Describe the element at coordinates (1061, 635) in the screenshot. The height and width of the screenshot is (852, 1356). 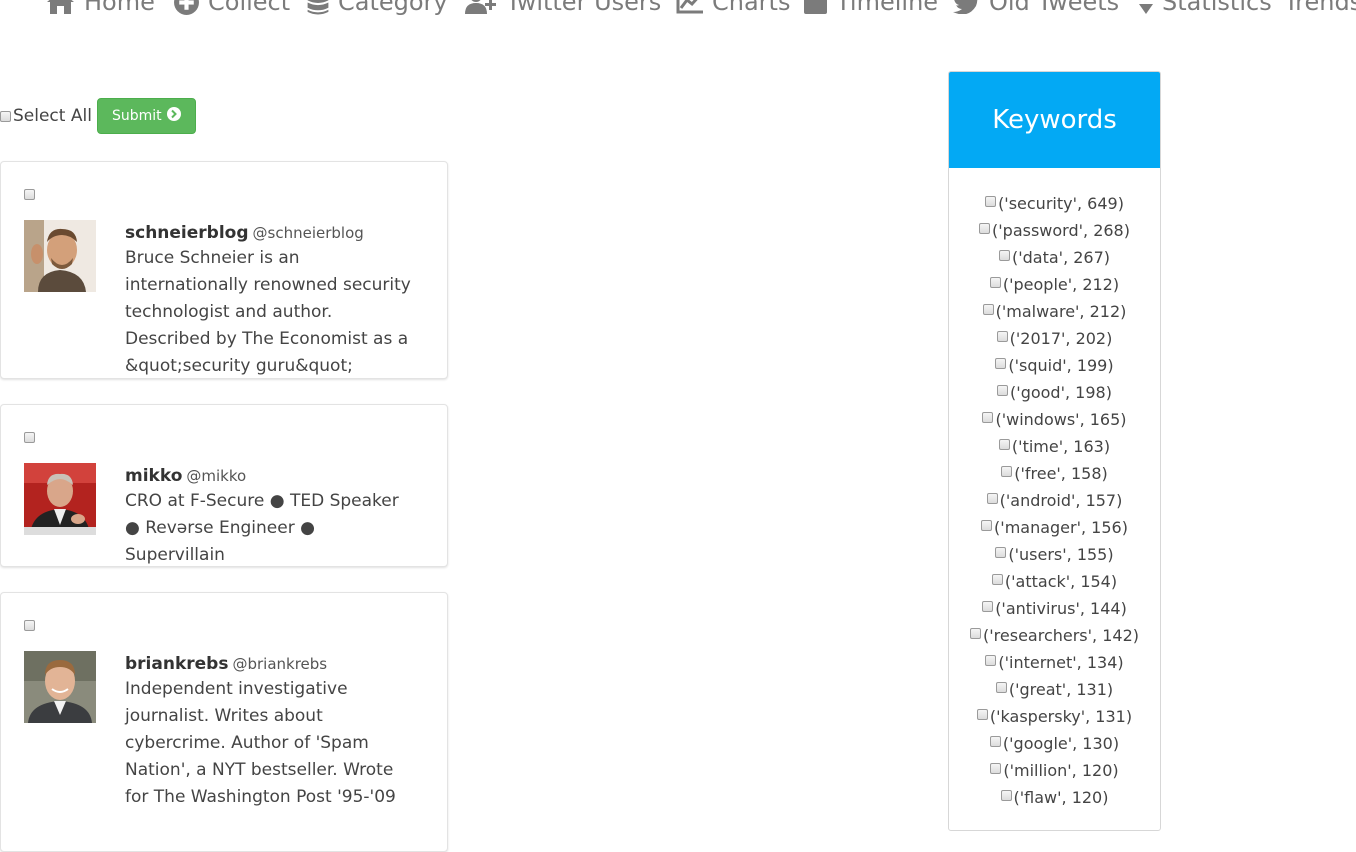
I see `keyword-label: ('researchers', 142)` at that location.